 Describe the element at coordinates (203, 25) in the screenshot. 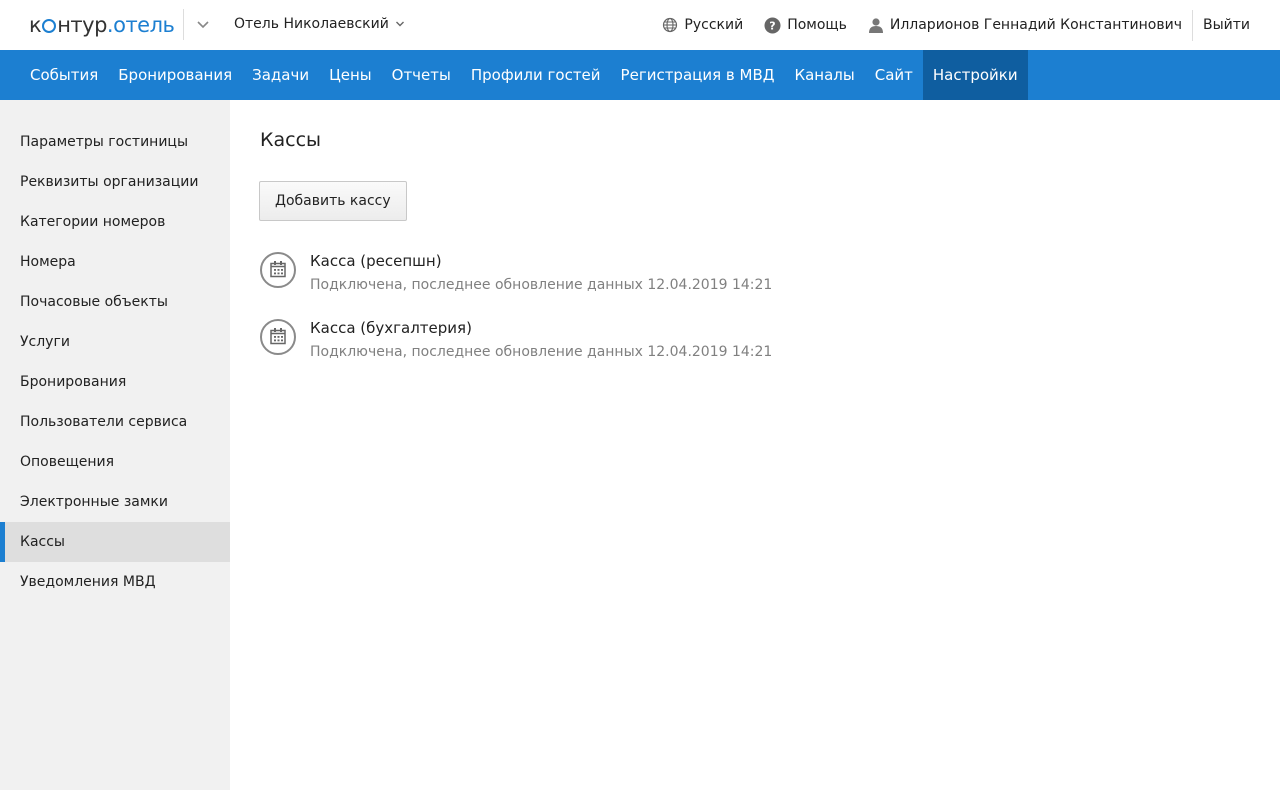

I see `product-switch-chevron-icon` at that location.